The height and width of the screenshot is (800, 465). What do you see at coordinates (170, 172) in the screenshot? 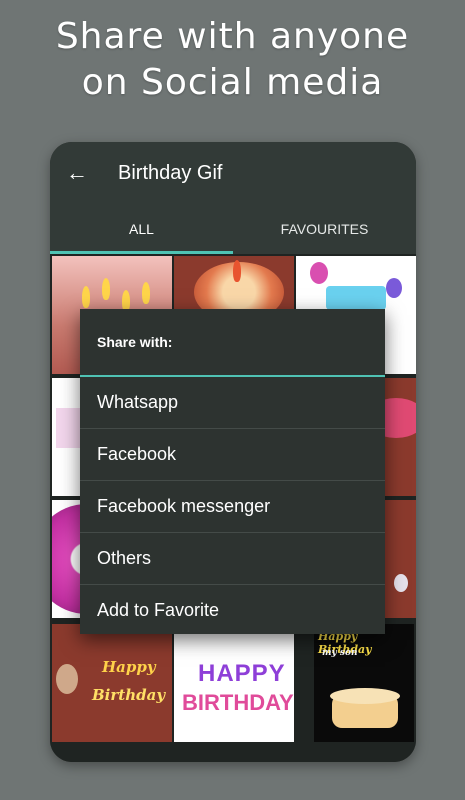
I see `page-title: Birthday Gif` at bounding box center [170, 172].